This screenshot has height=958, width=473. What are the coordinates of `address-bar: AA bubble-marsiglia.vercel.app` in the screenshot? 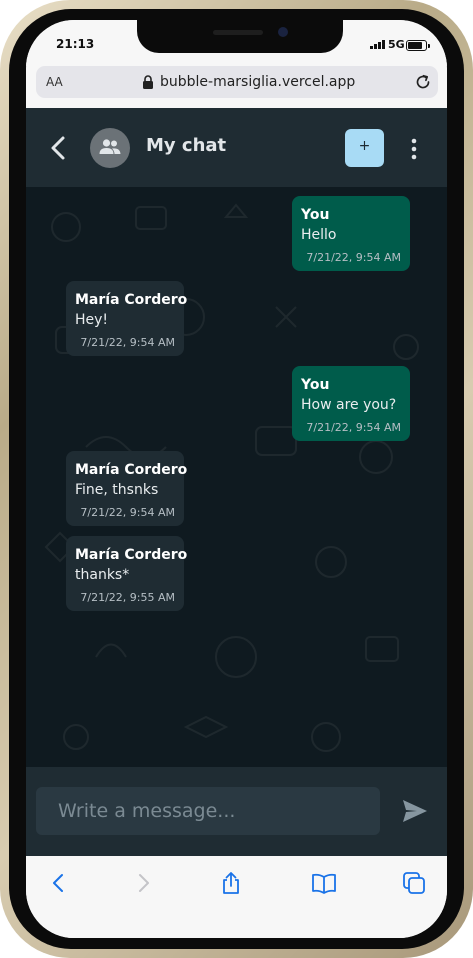 It's located at (237, 82).